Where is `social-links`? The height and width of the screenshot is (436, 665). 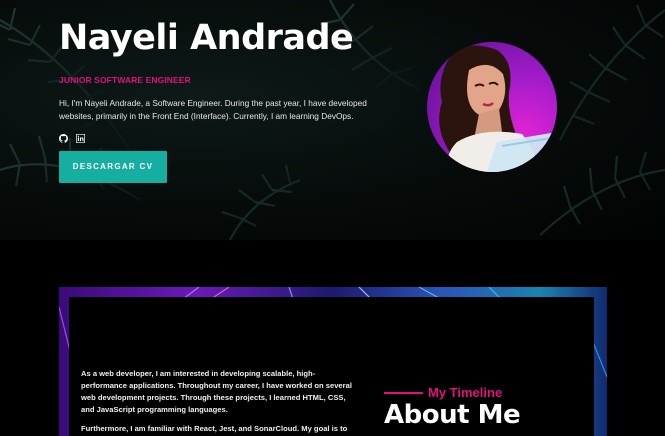 social-links is located at coordinates (72, 137).